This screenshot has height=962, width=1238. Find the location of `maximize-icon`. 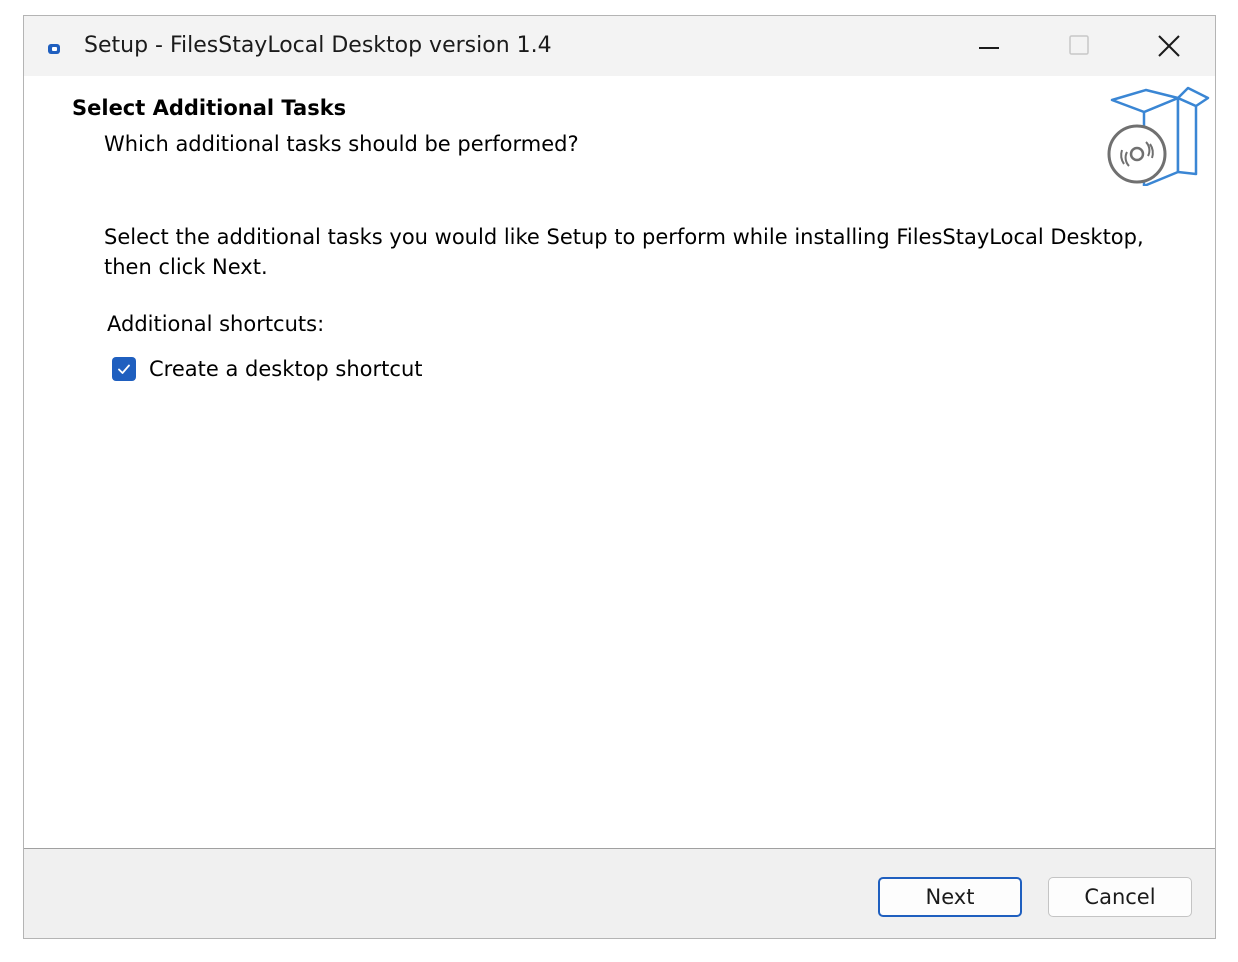

maximize-icon is located at coordinates (1079, 45).